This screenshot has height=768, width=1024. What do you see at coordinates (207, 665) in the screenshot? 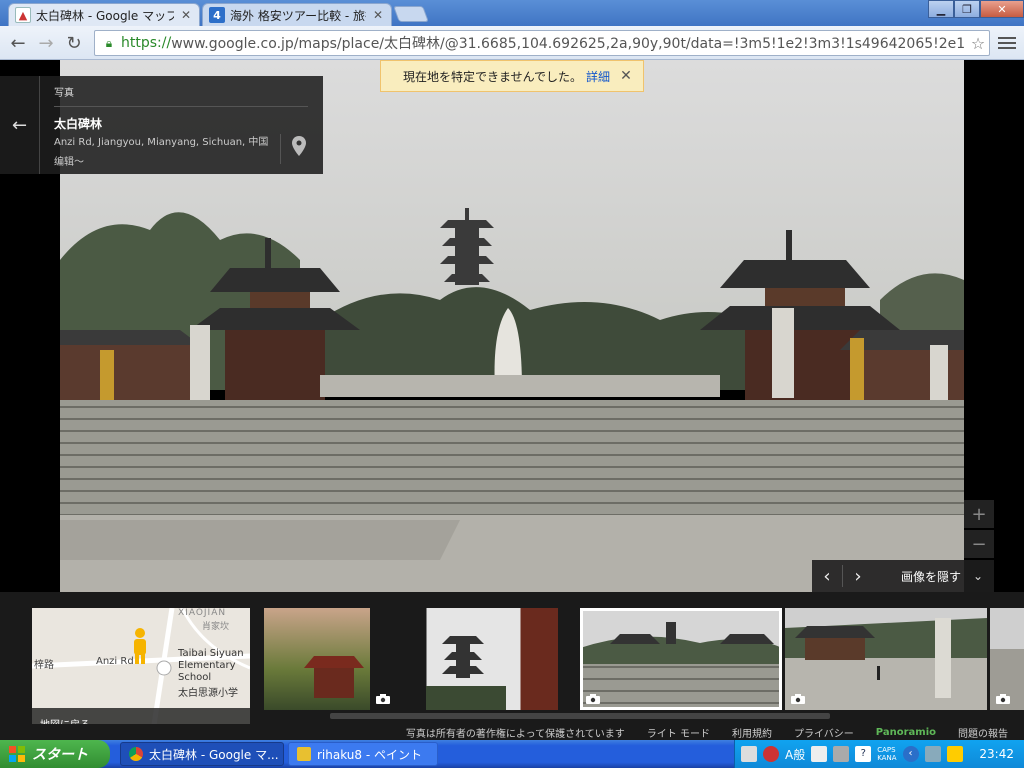
I see `map-poi-label: Elementary` at bounding box center [207, 665].